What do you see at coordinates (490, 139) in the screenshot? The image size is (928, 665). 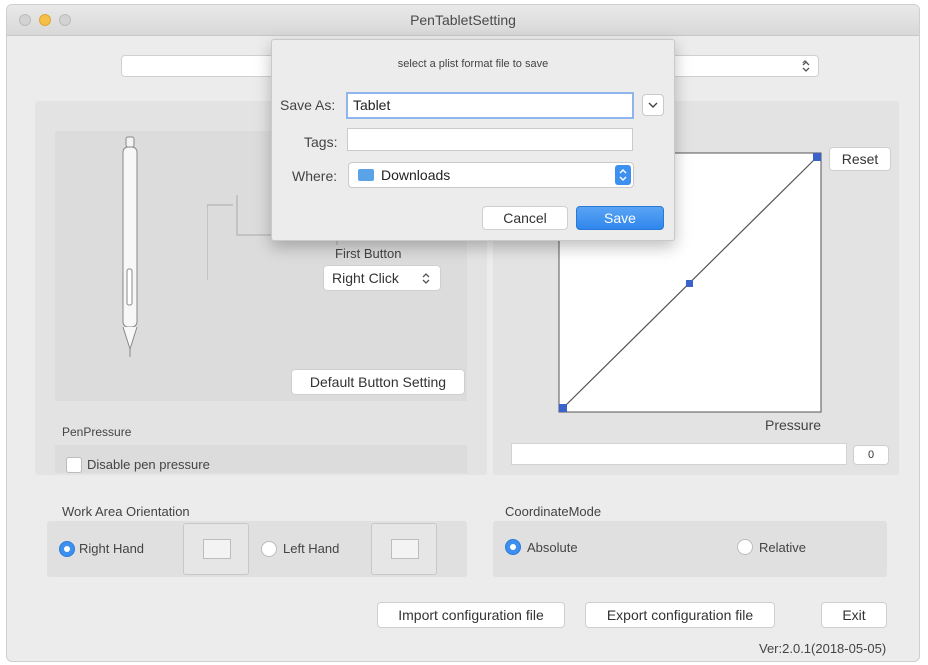 I see `tags-input` at bounding box center [490, 139].